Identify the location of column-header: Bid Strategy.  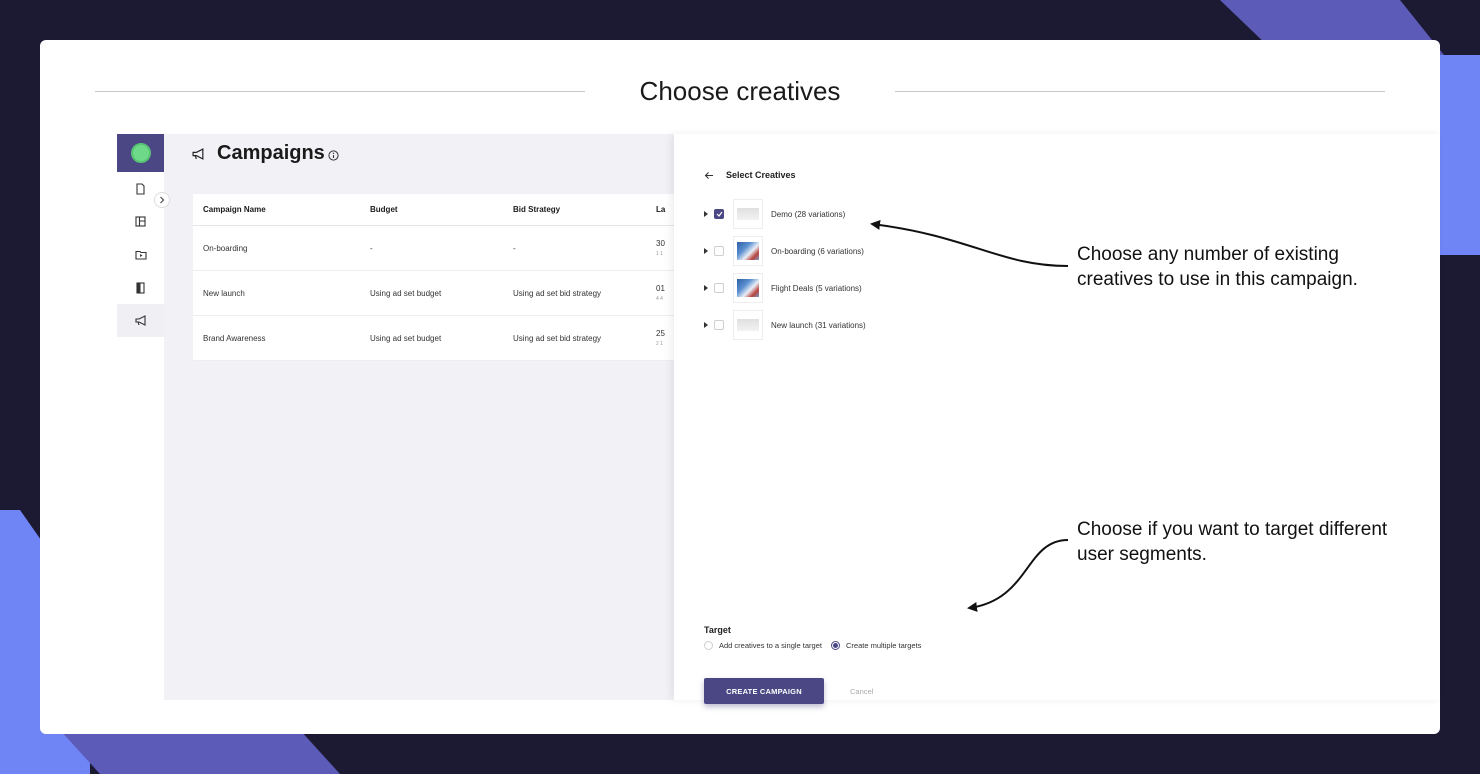
(584, 209).